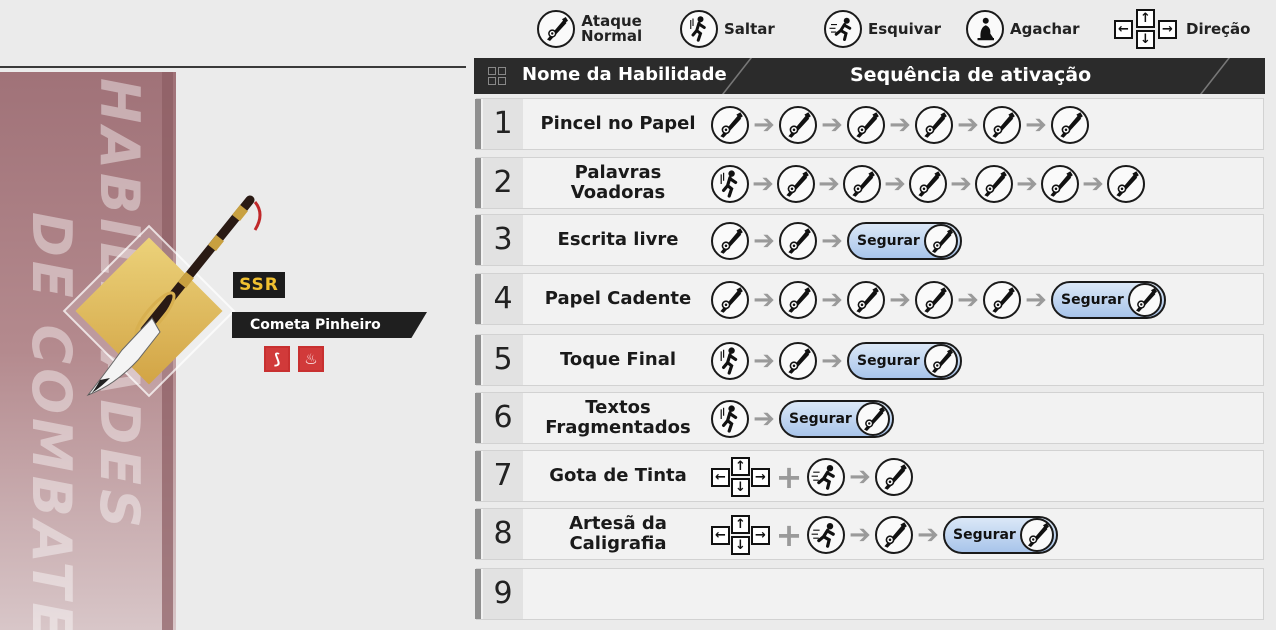  What do you see at coordinates (884, 535) in the screenshot?
I see `activation-sequence: ← ↑ ↓ → + ➔ ➔ Segurar` at bounding box center [884, 535].